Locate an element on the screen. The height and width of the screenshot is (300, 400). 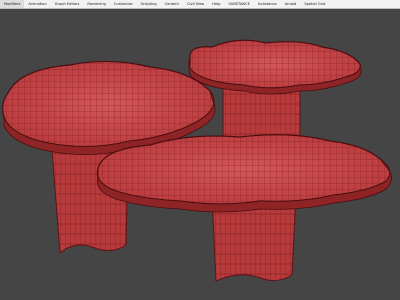
menu-item-substance: SUBSTANCE is located at coordinates (238, 4).